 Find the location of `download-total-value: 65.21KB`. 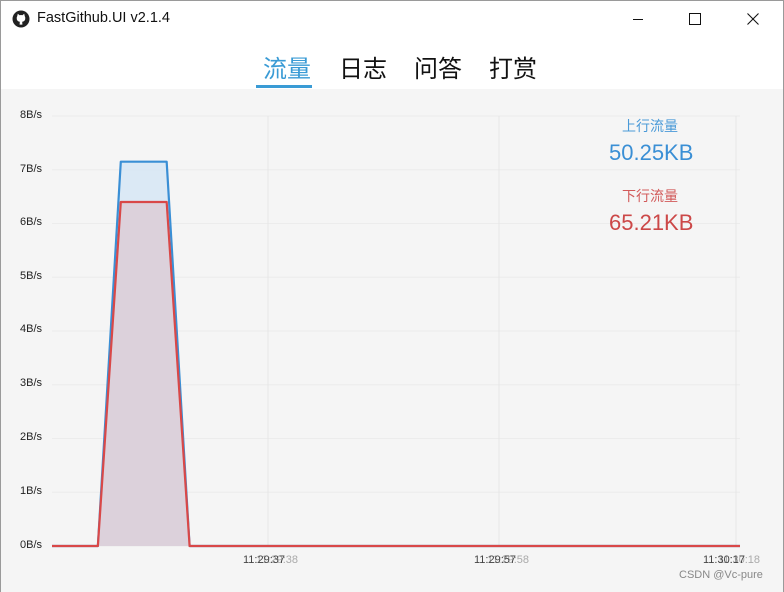

download-total-value: 65.21KB is located at coordinates (651, 222).